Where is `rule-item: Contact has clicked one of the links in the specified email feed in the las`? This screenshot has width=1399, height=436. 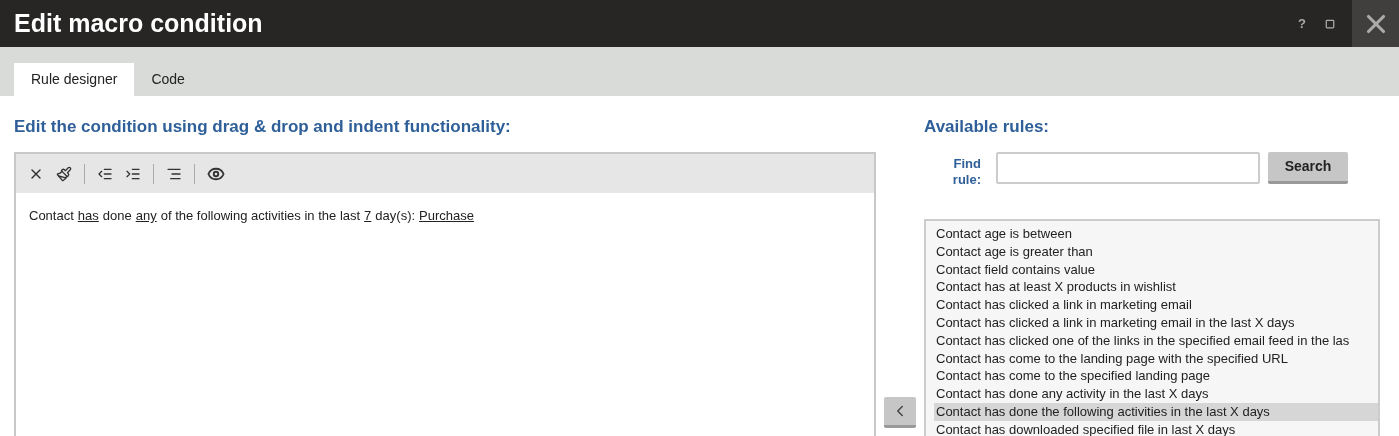
rule-item: Contact has clicked one of the links in the specified email feed in the las is located at coordinates (1156, 340).